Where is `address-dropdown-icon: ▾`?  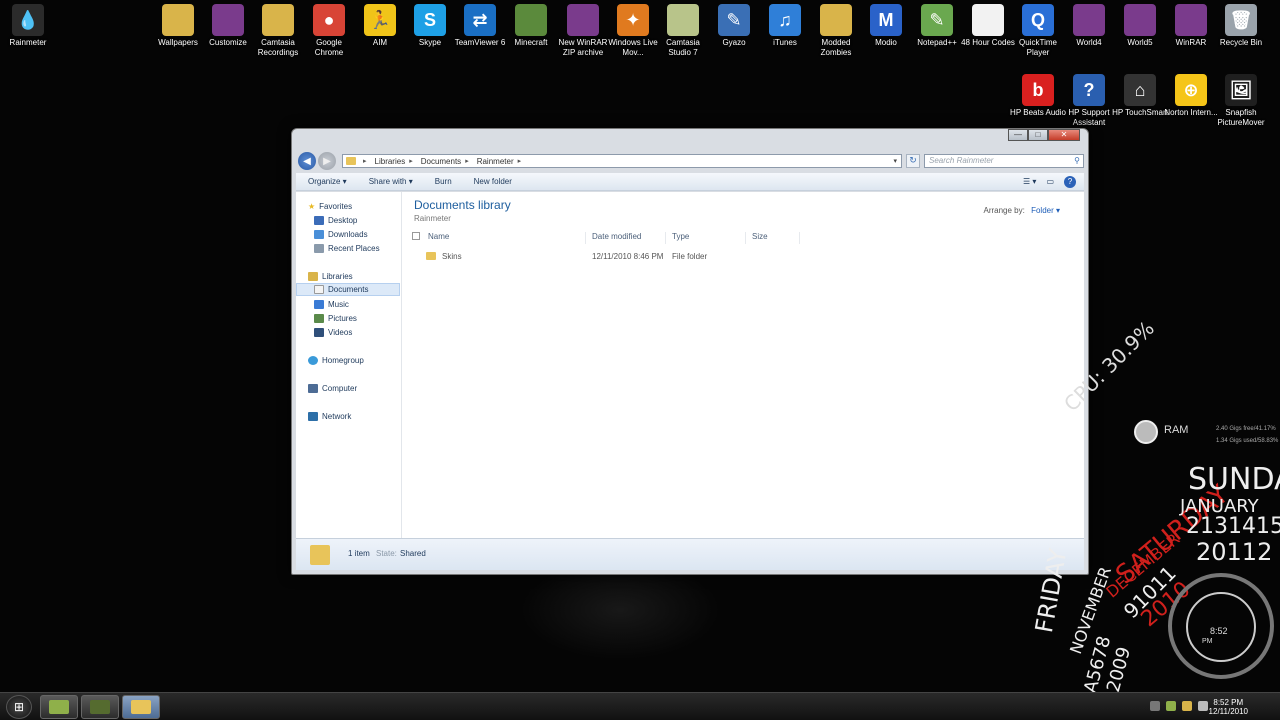
address-dropdown-icon: ▾ is located at coordinates (895, 161).